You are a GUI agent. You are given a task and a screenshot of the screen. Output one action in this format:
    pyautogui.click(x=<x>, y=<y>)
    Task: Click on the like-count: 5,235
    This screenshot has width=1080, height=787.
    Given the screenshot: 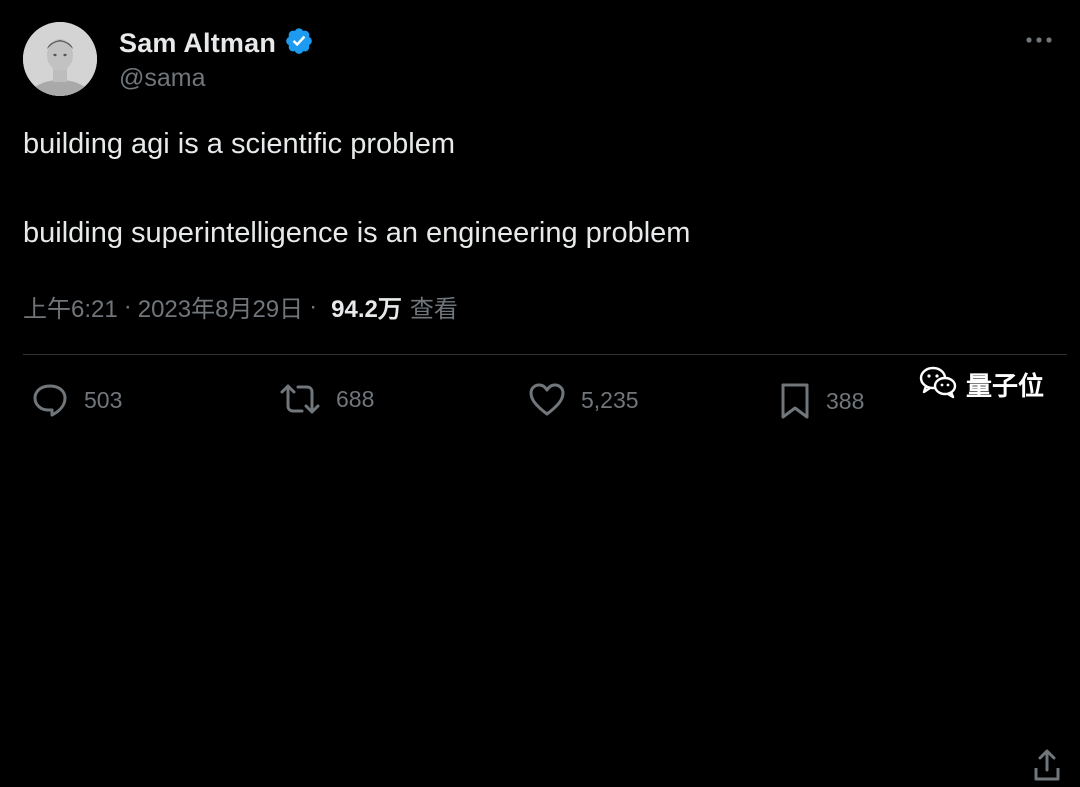 What is the action you would take?
    pyautogui.click(x=610, y=399)
    